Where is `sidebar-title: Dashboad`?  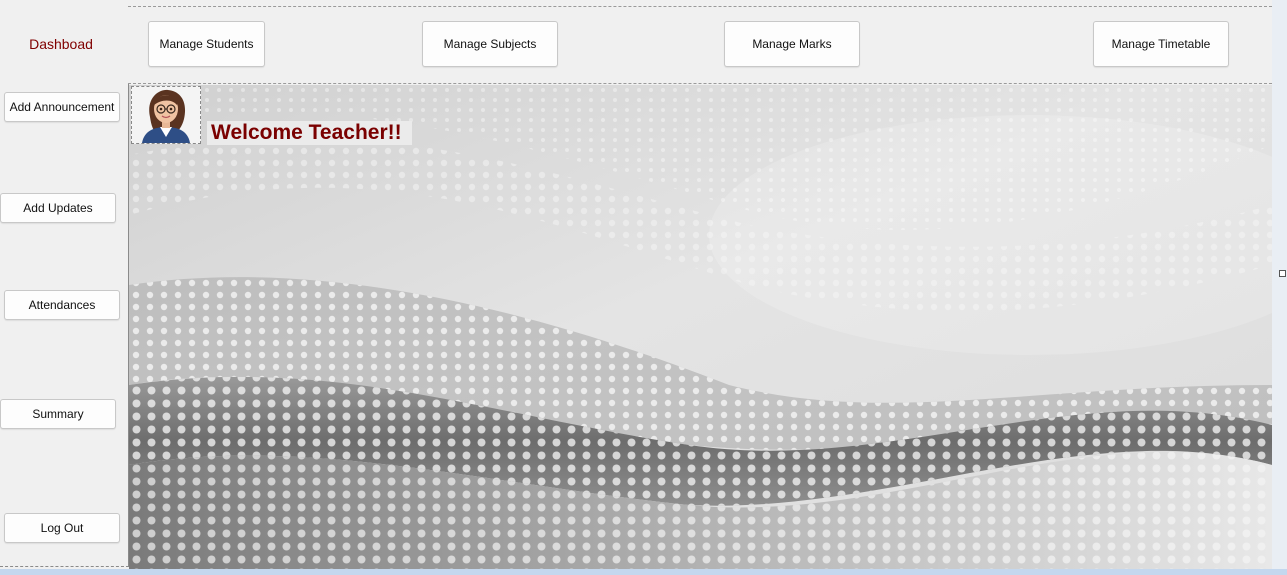
sidebar-title: Dashboad is located at coordinates (61, 44).